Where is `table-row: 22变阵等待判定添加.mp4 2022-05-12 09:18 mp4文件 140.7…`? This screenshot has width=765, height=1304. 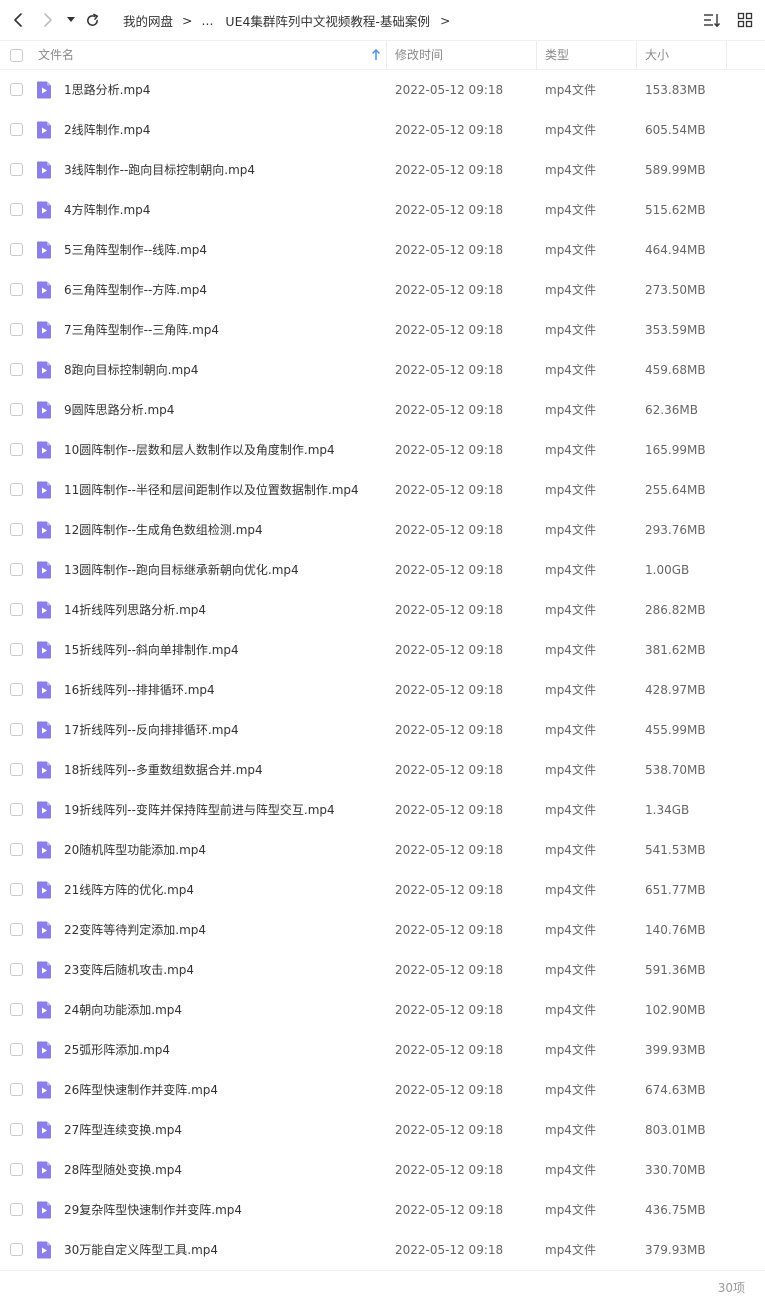 table-row: 22变阵等待判定添加.mp4 2022-05-12 09:18 mp4文件 140.7… is located at coordinates (382, 930).